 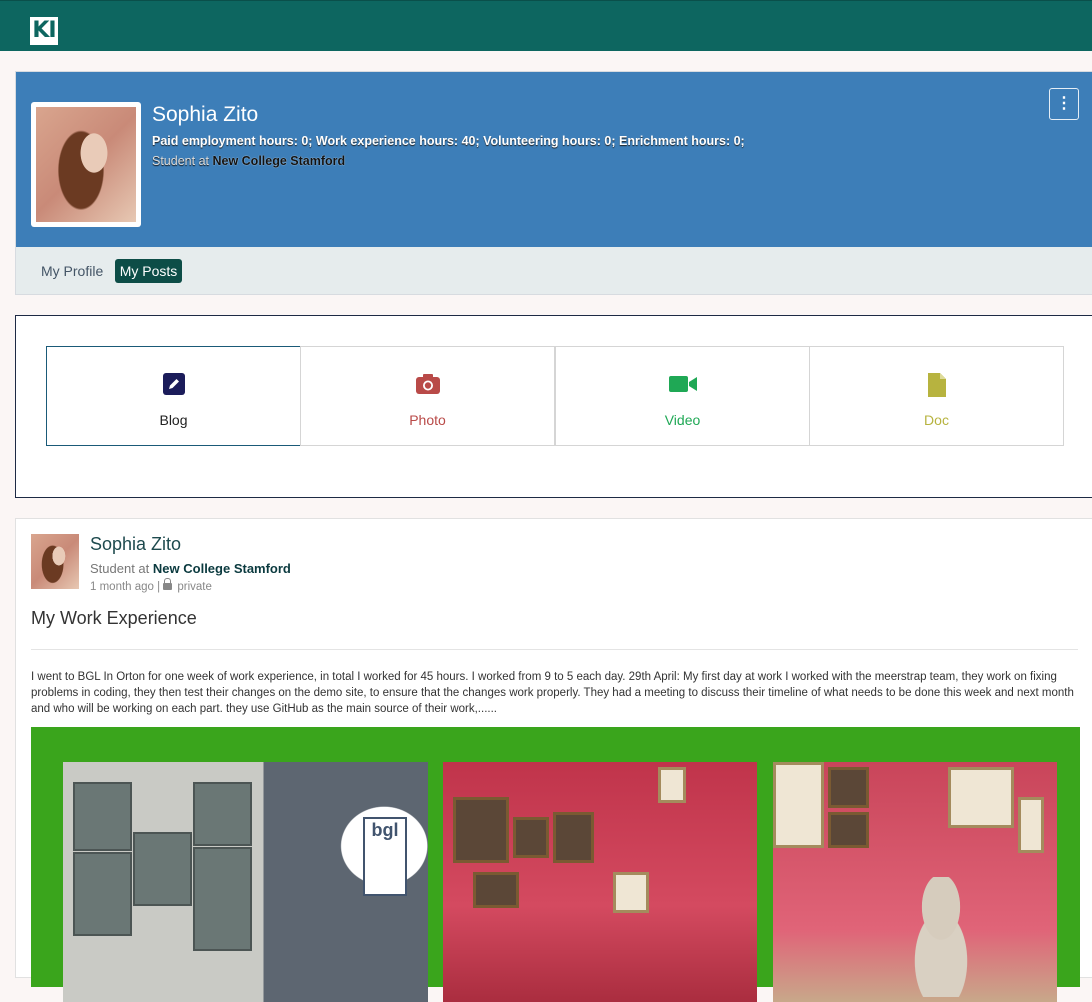 I want to click on post-visibility: private, so click(x=194, y=587).